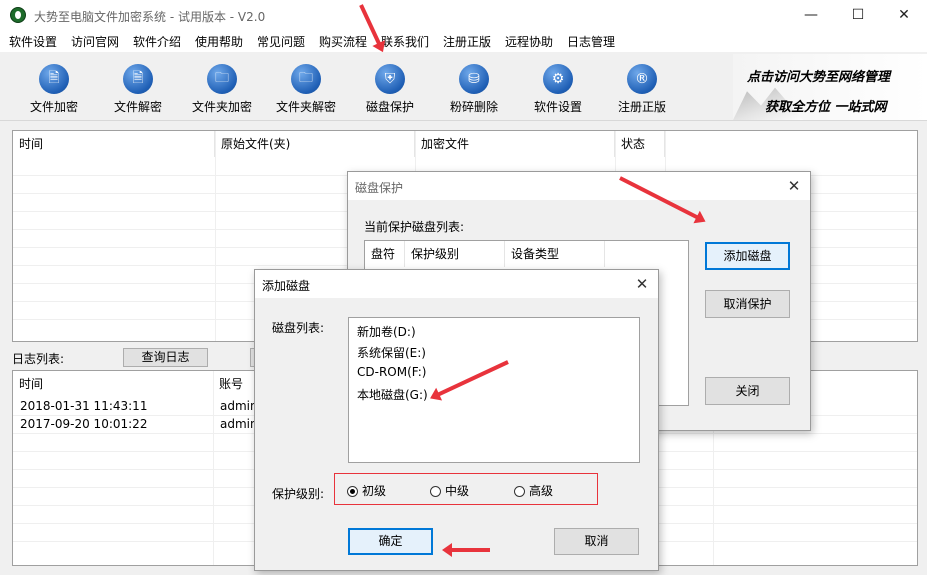 Image resolution: width=927 pixels, height=575 pixels. Describe the element at coordinates (596, 541) in the screenshot. I see `cancel-button: 取消` at that location.